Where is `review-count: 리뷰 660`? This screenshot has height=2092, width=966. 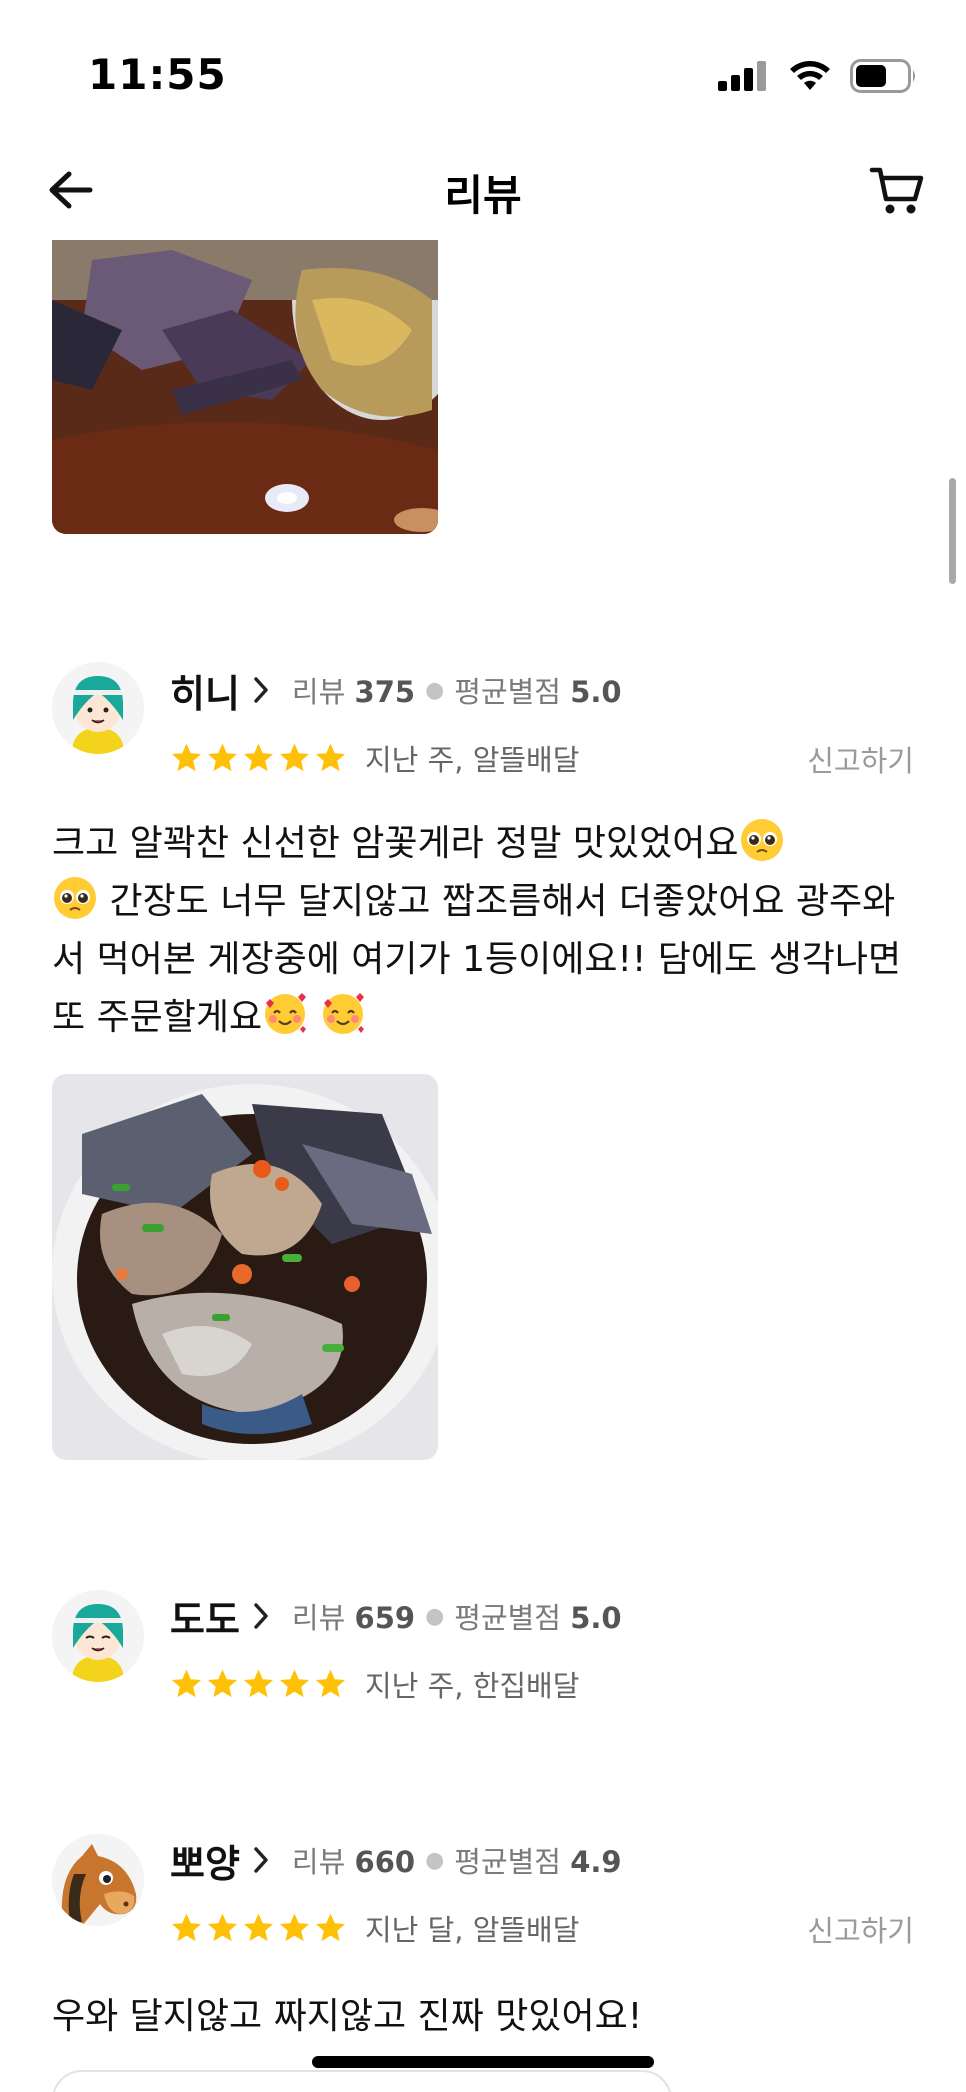 review-count: 리뷰 660 is located at coordinates (353, 1860).